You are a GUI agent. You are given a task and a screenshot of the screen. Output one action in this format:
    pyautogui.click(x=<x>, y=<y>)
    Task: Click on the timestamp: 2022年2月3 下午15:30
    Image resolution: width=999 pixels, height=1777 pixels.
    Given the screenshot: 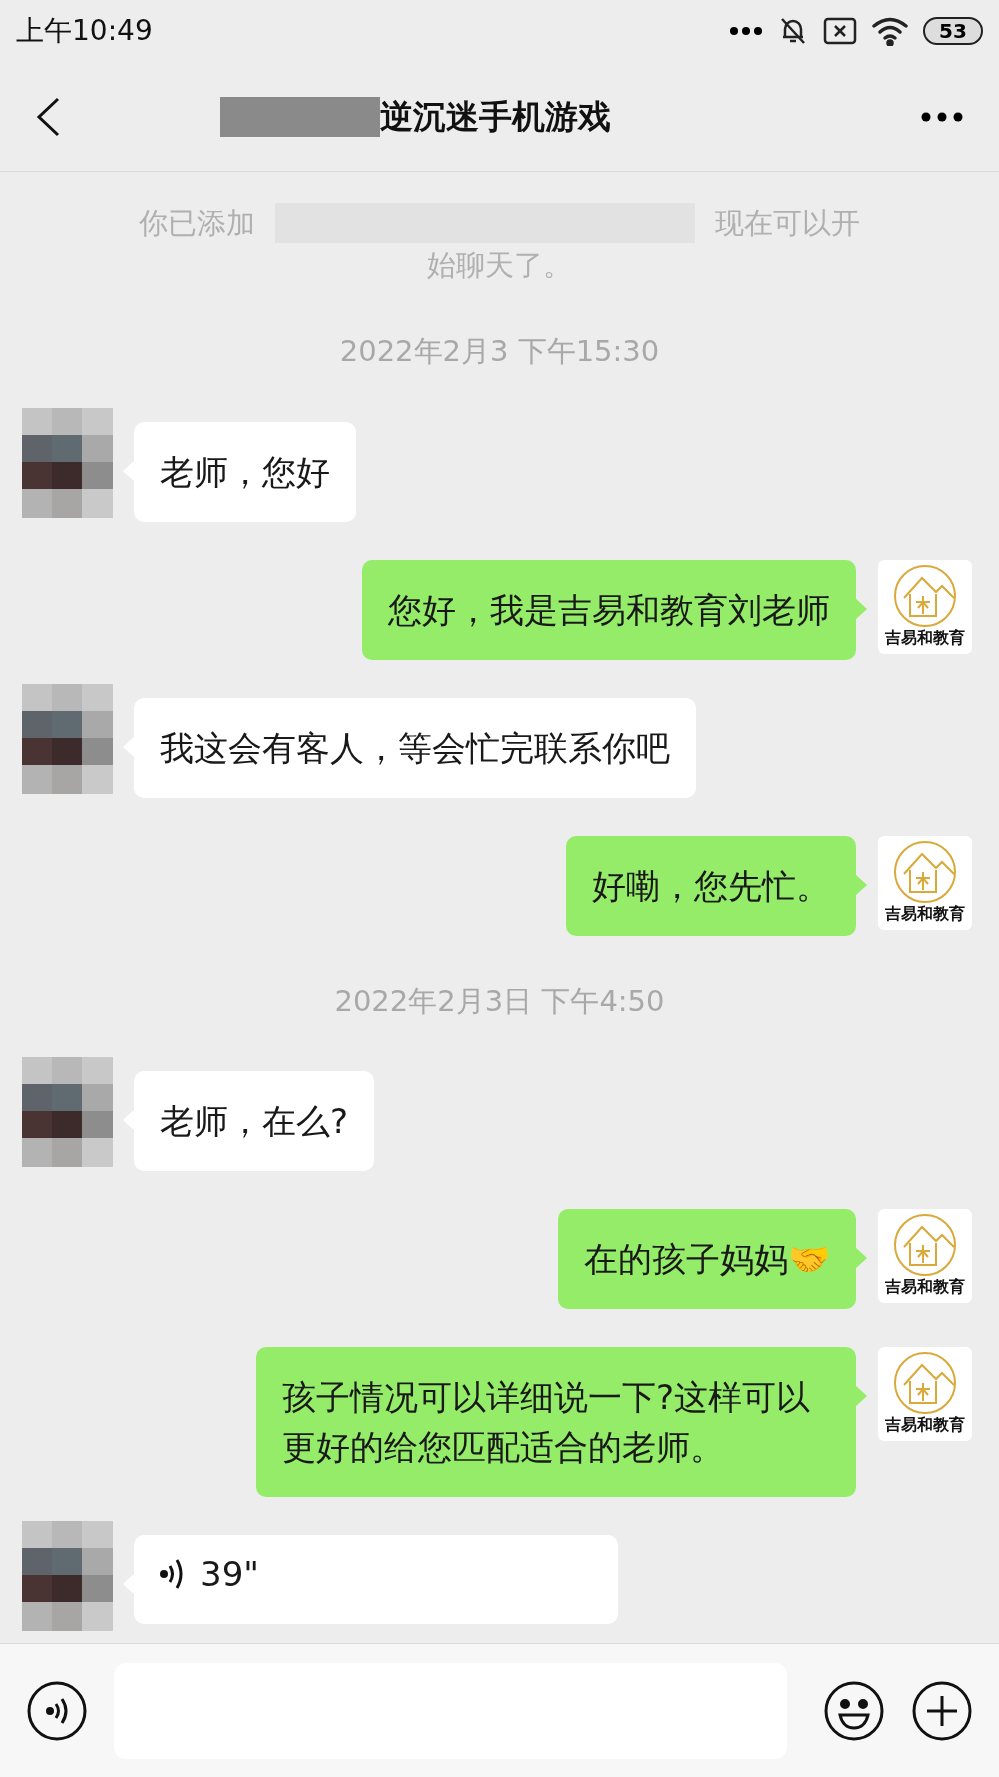 What is the action you would take?
    pyautogui.click(x=499, y=351)
    